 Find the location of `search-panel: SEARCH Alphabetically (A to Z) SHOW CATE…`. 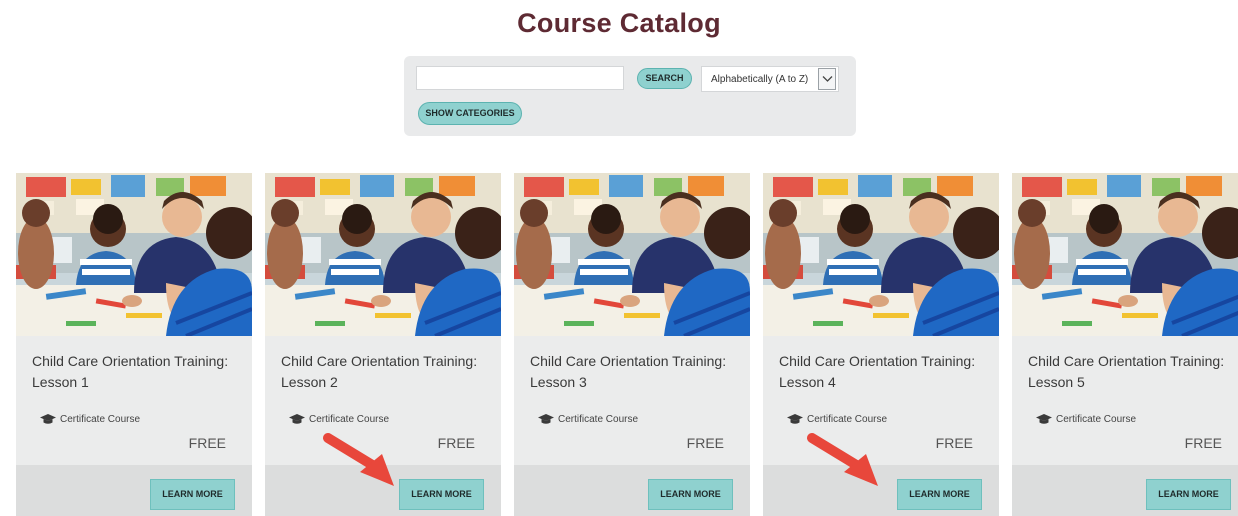

search-panel: SEARCH Alphabetically (A to Z) SHOW CATE… is located at coordinates (630, 96).